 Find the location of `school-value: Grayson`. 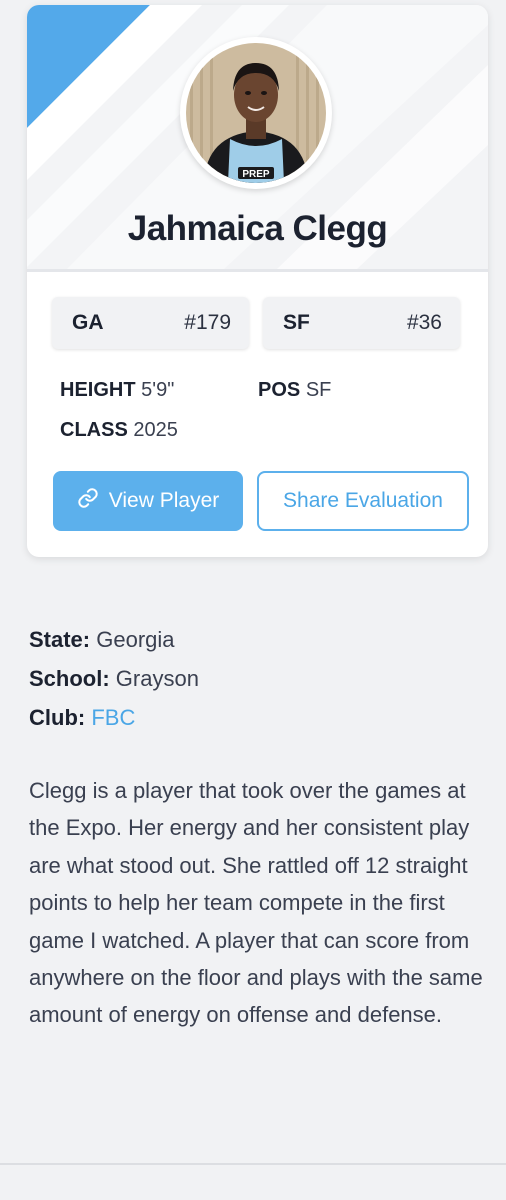

school-value: Grayson is located at coordinates (157, 678).